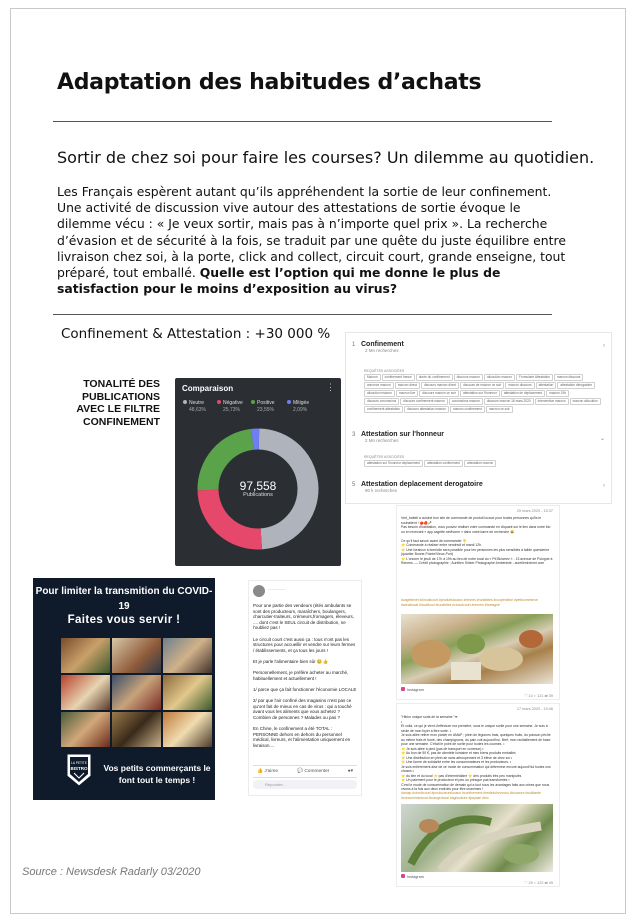 The width and height of the screenshot is (638, 922). I want to click on like-label: J'aime, so click(271, 771).